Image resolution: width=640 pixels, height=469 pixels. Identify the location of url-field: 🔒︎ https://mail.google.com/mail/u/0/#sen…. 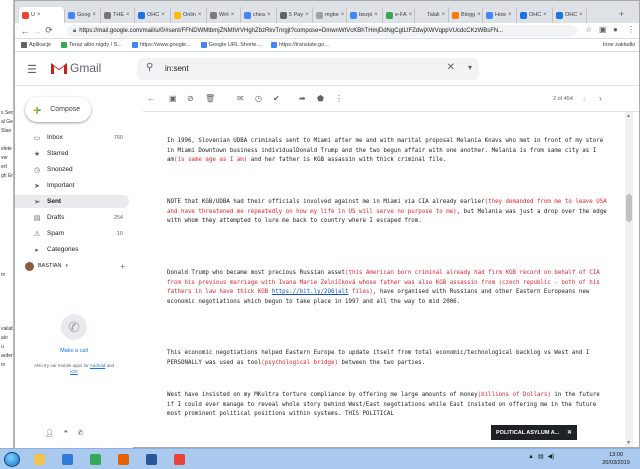
(322, 31).